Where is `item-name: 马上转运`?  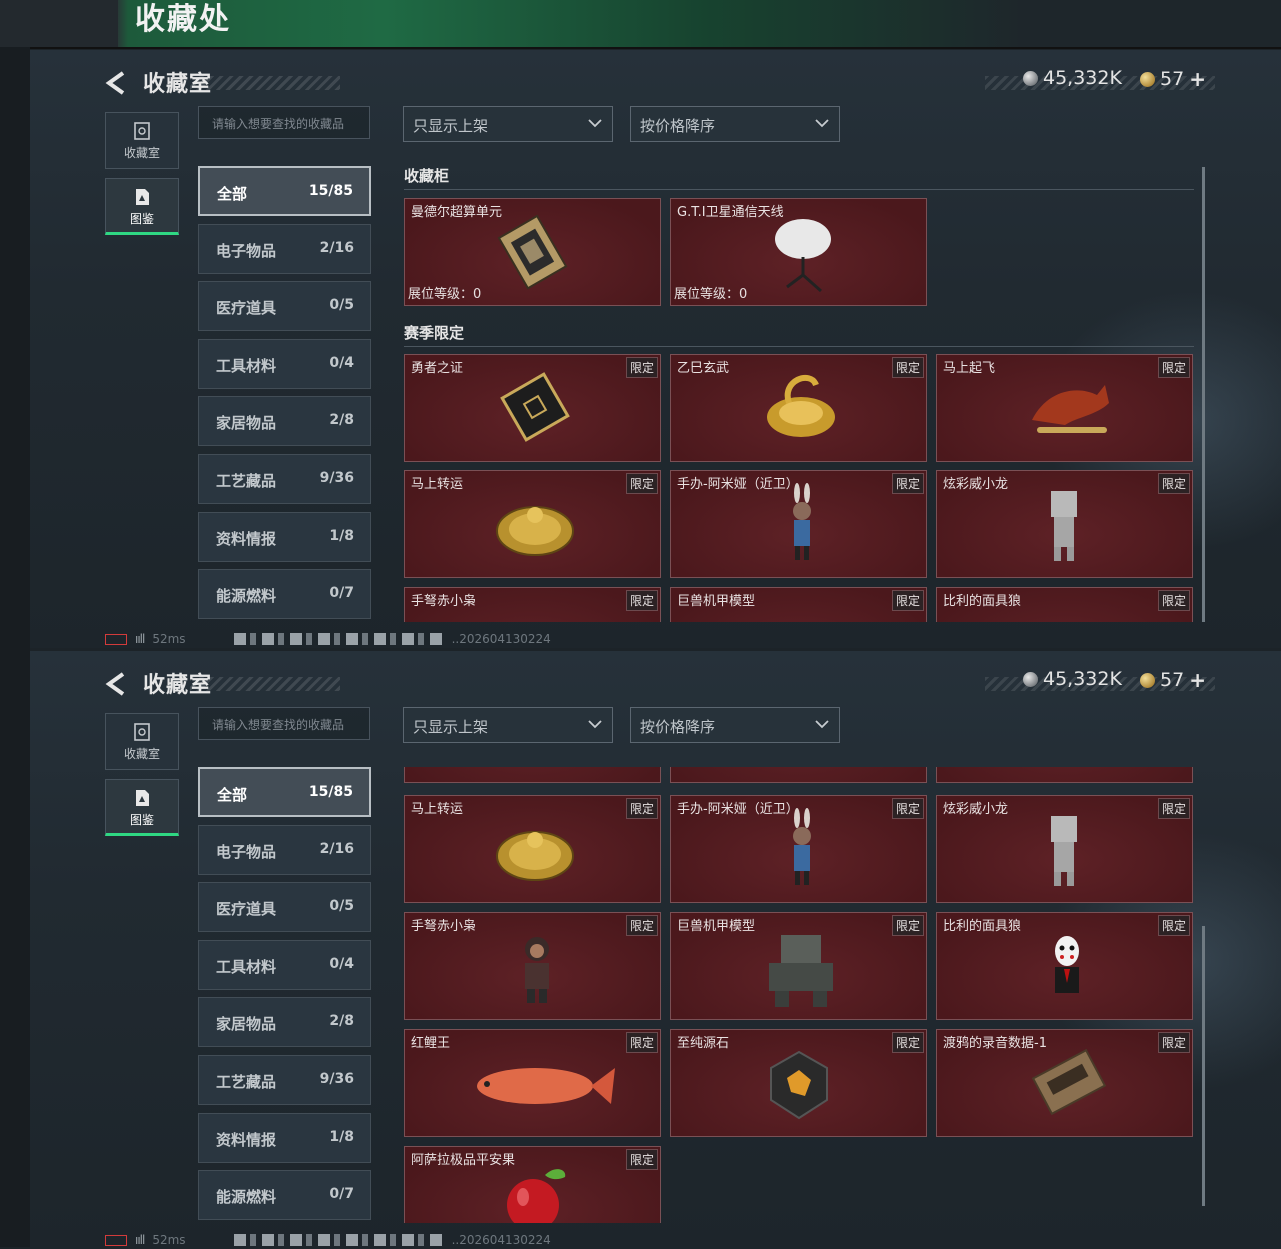
item-name: 马上转运 is located at coordinates (437, 809).